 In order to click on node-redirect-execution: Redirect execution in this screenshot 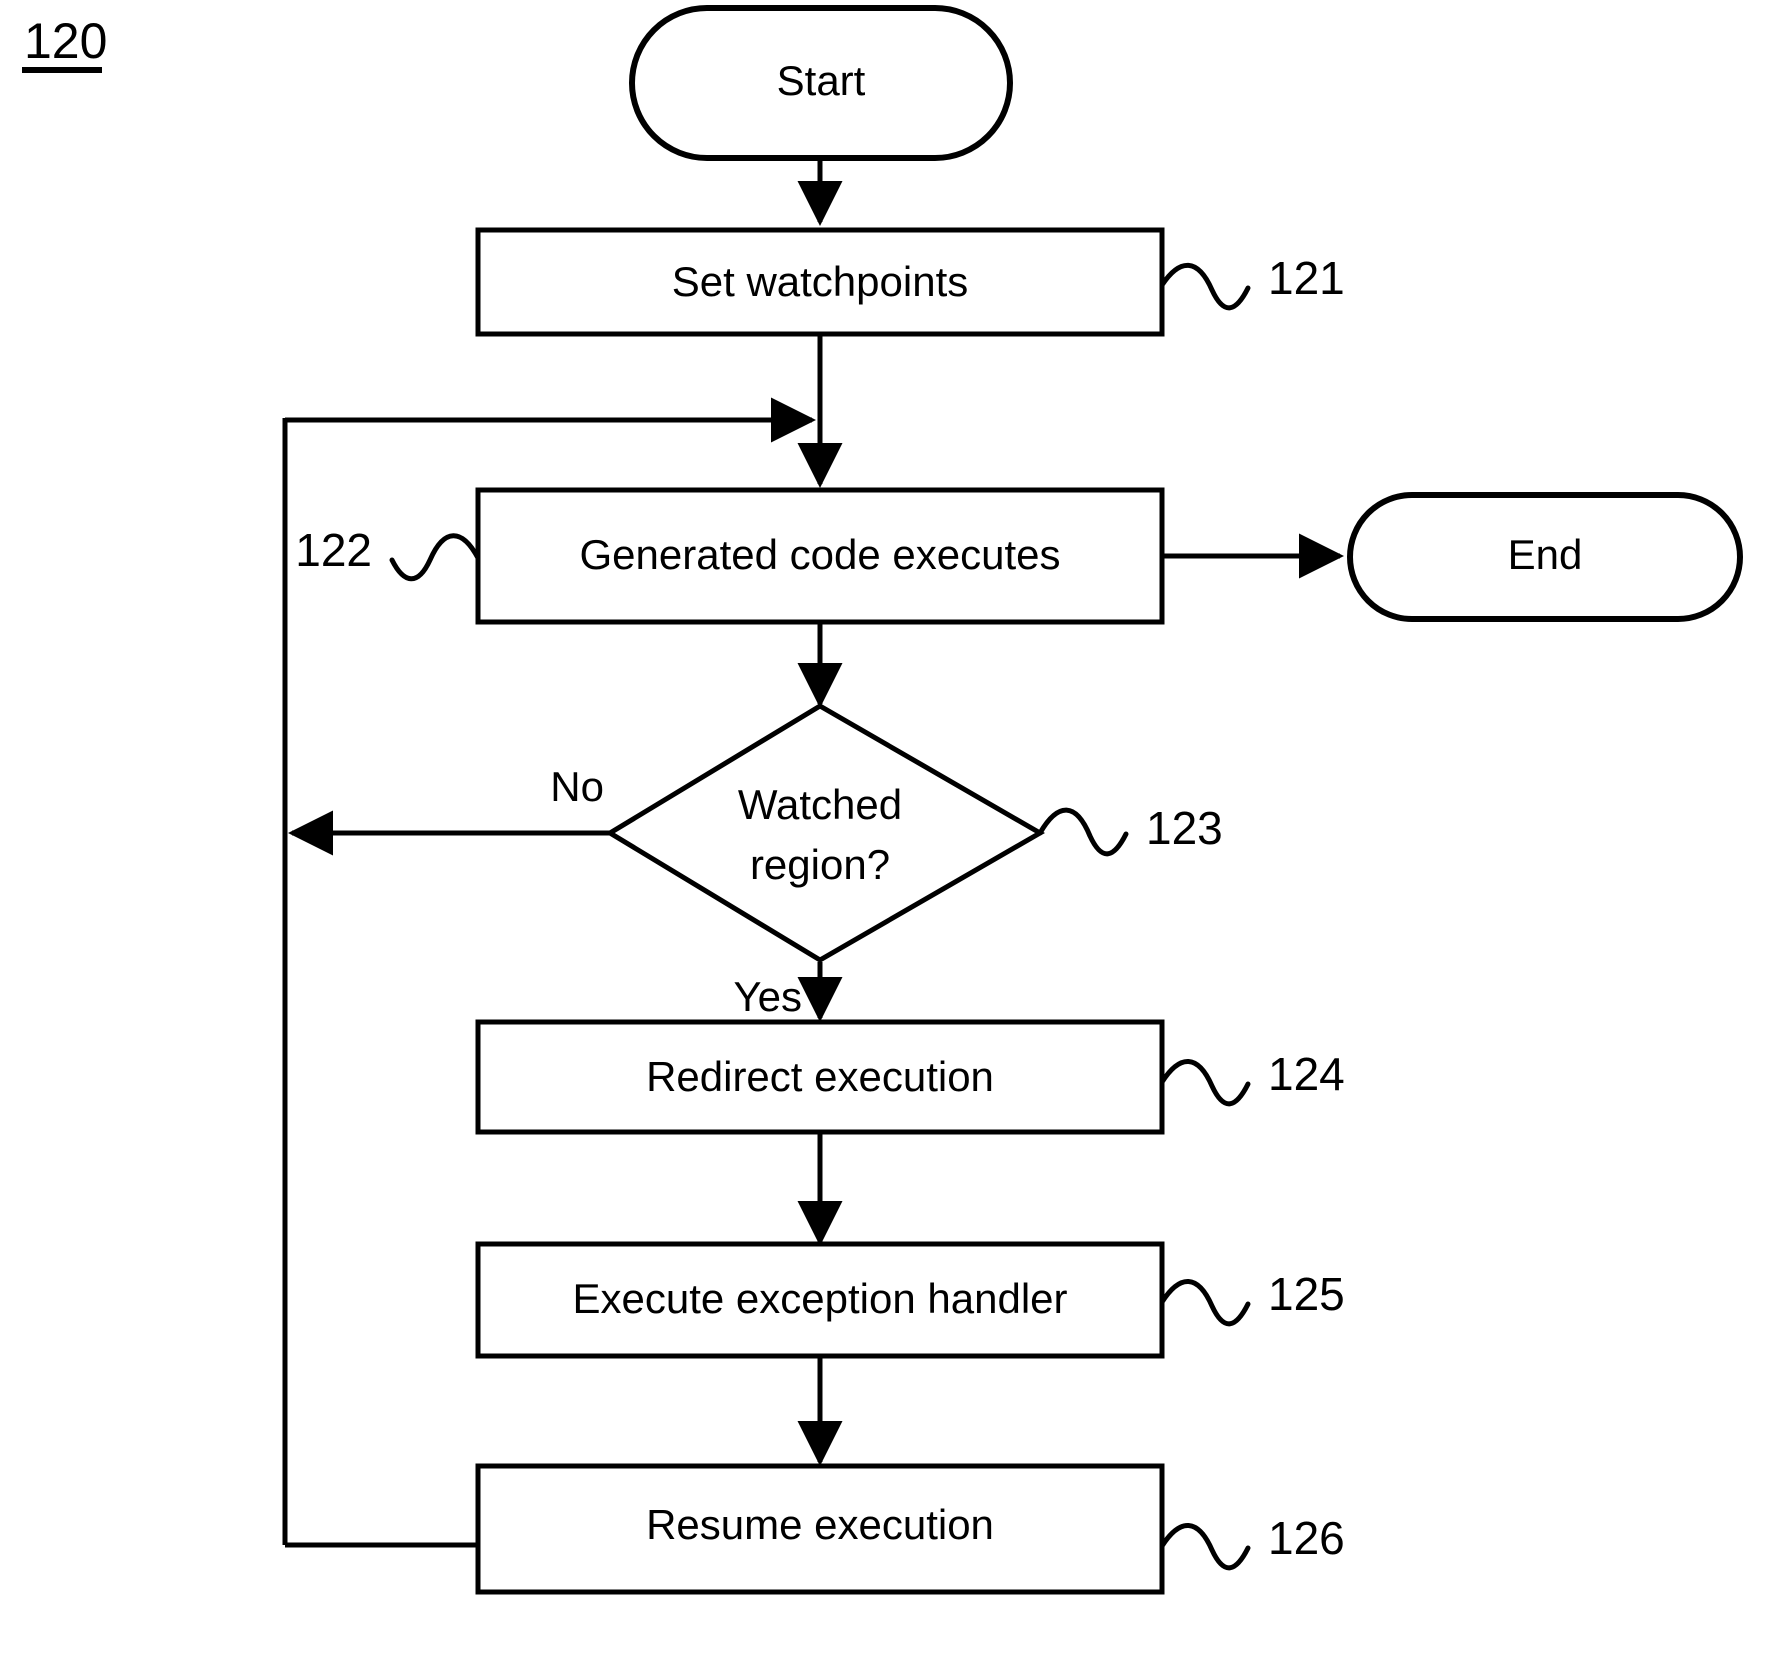, I will do `click(820, 1077)`.